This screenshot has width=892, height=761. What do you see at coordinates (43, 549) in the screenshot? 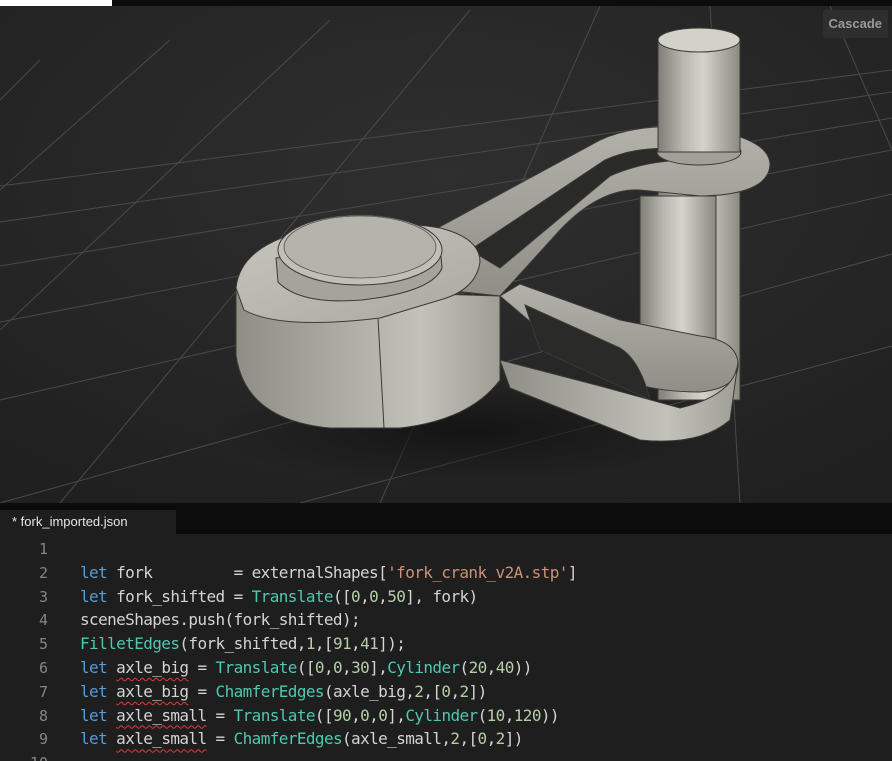
I see `line-number: 1` at bounding box center [43, 549].